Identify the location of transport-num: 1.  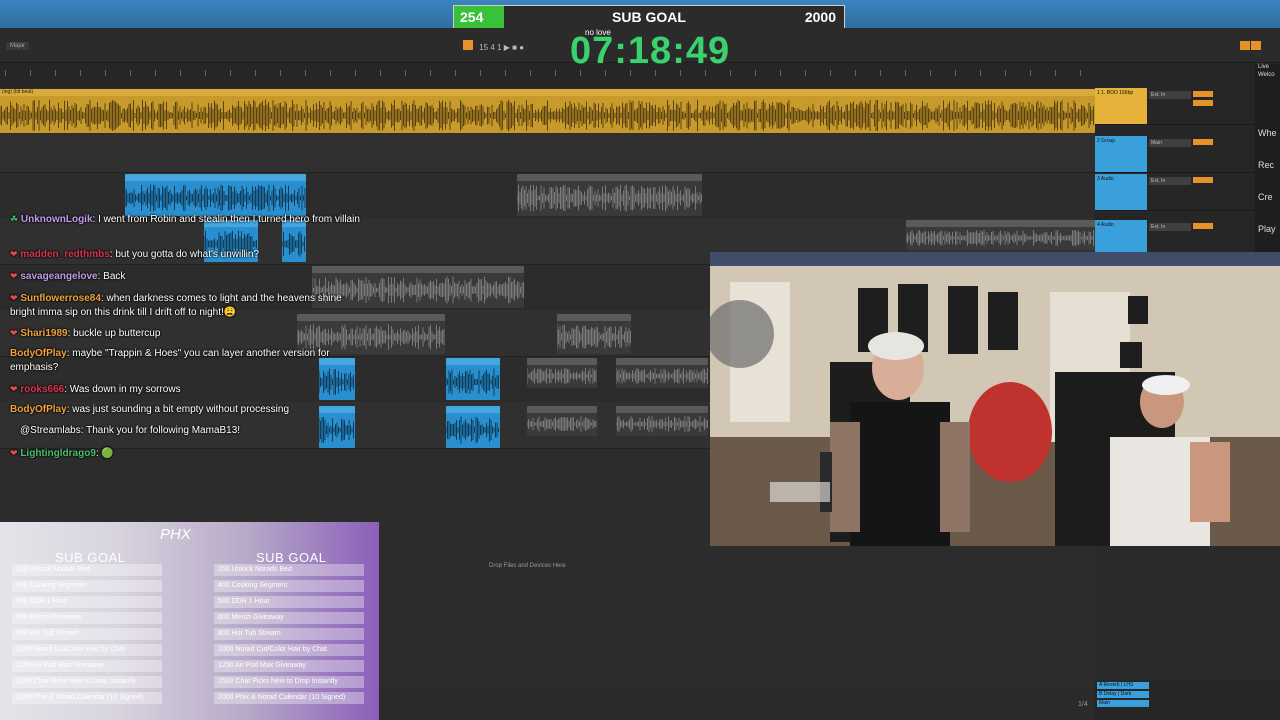
(499, 47).